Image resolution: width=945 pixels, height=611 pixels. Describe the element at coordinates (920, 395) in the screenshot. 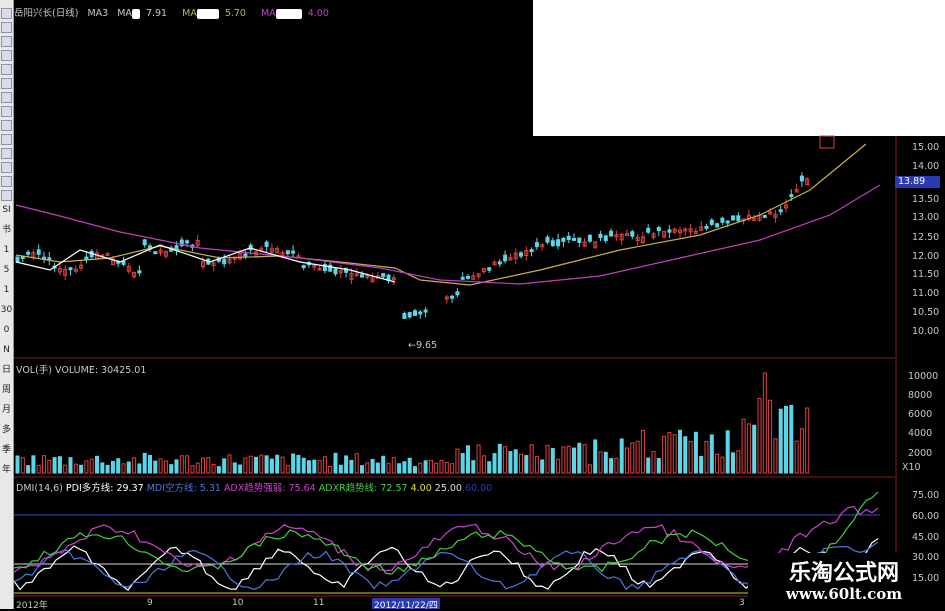

I see `volume-tick-label: 8000` at that location.